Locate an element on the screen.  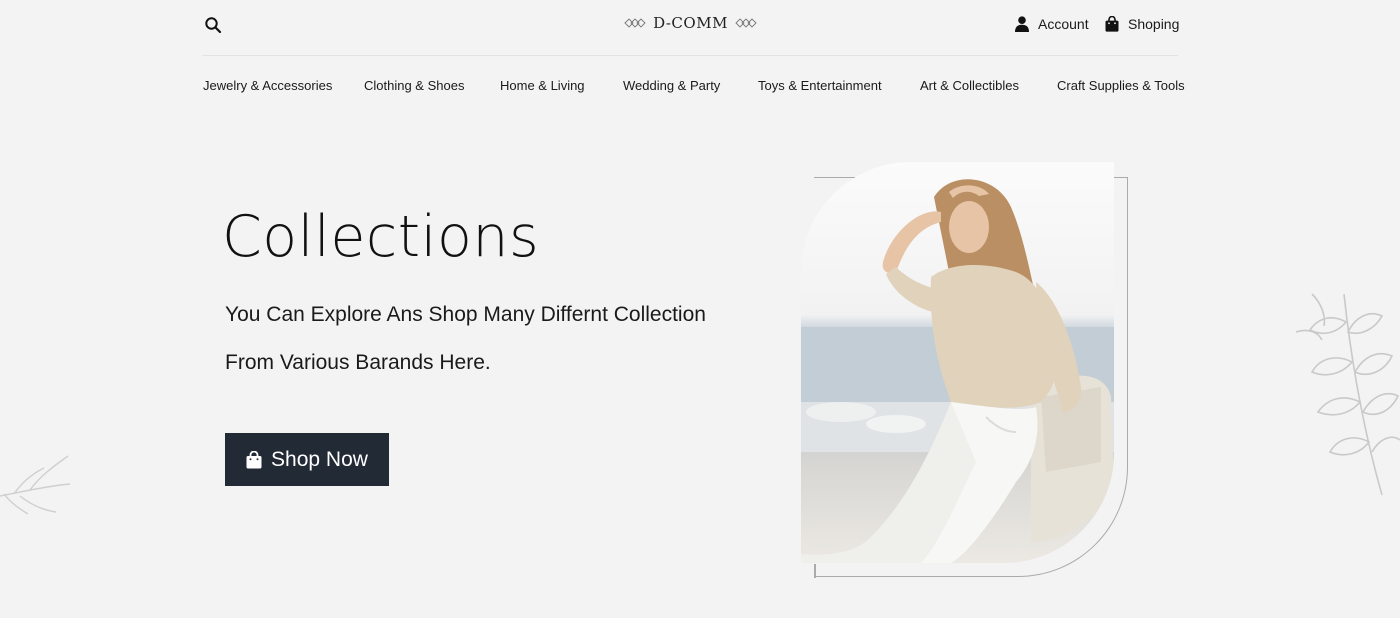
site-header: D-COMM Account Shoping is located at coordinates (691, 28).